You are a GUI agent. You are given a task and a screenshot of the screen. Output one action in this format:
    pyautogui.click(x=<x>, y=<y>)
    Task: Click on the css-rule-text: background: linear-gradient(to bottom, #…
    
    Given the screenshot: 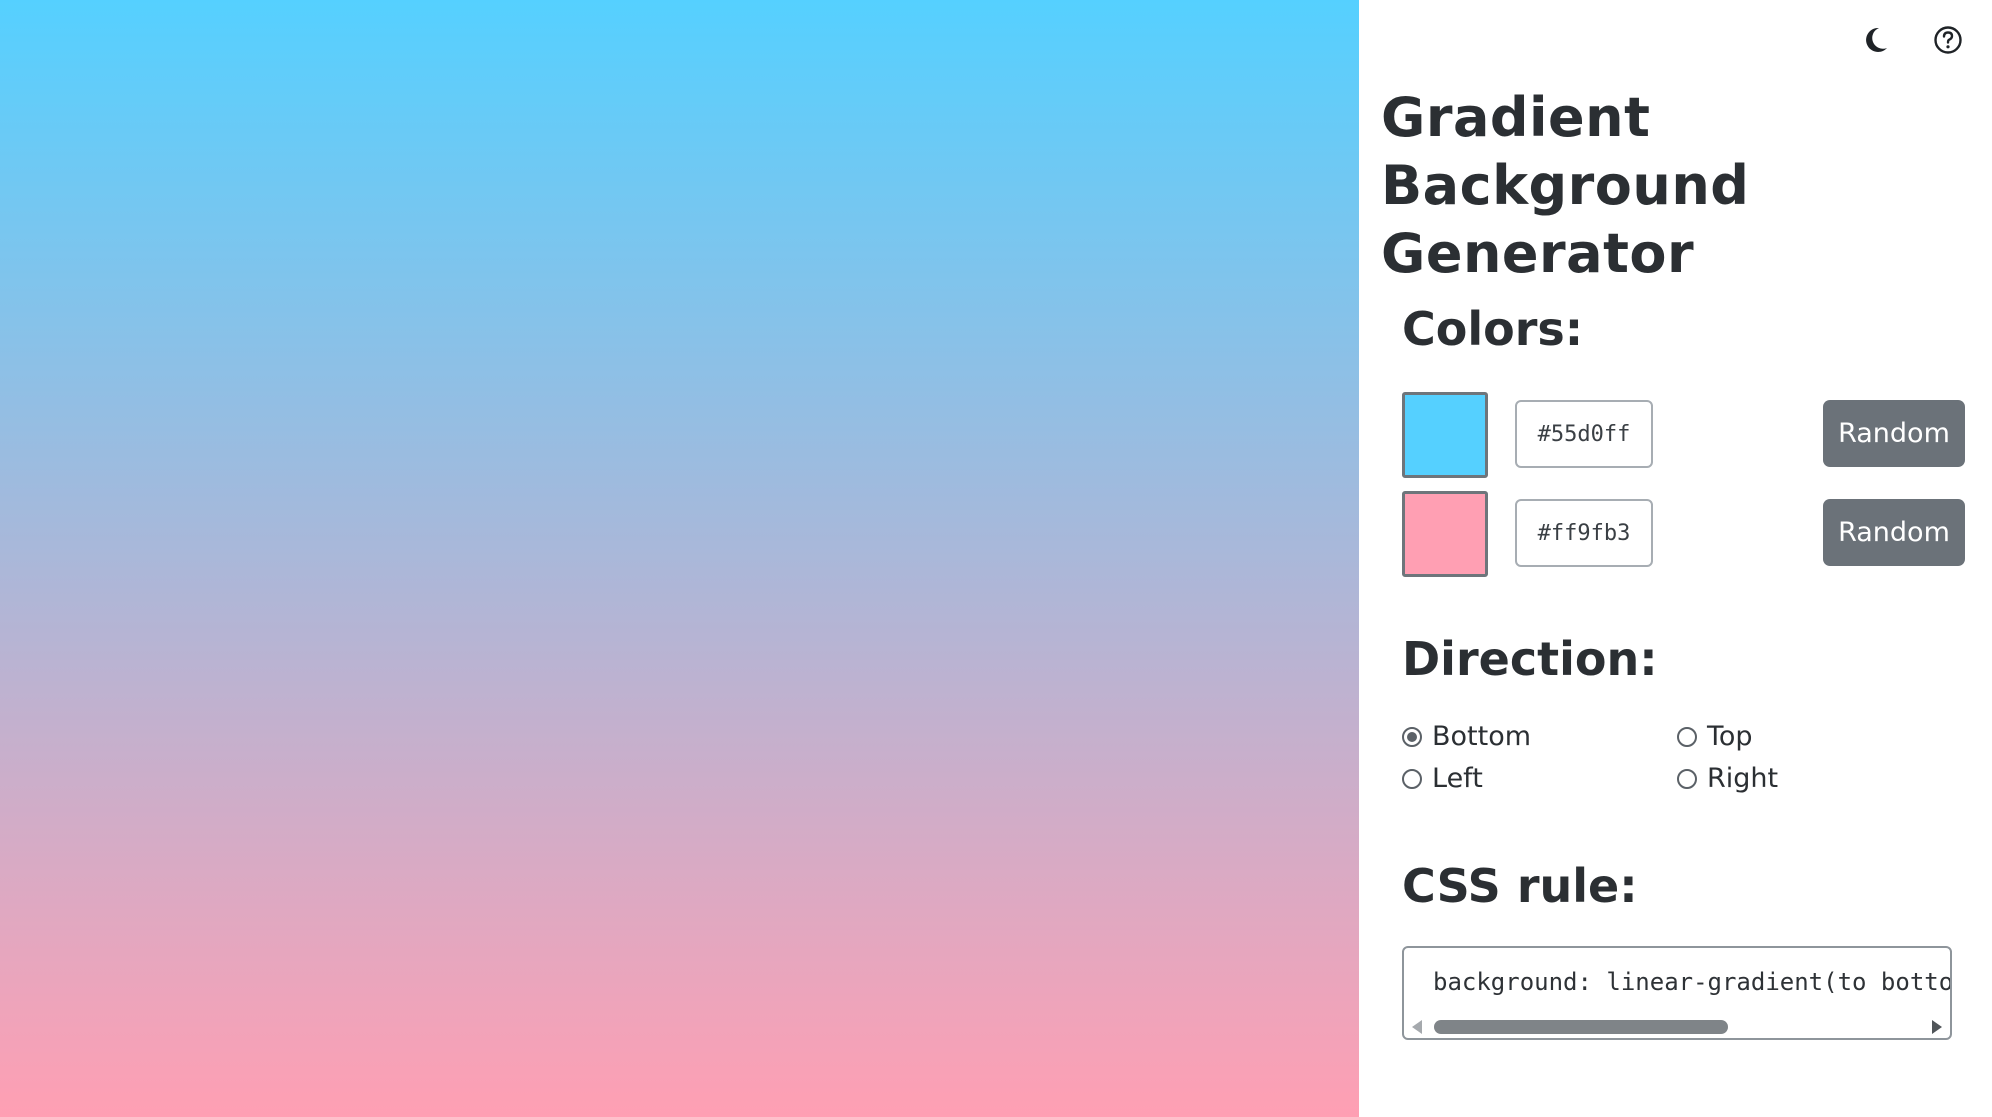 What is the action you would take?
    pyautogui.click(x=1692, y=982)
    